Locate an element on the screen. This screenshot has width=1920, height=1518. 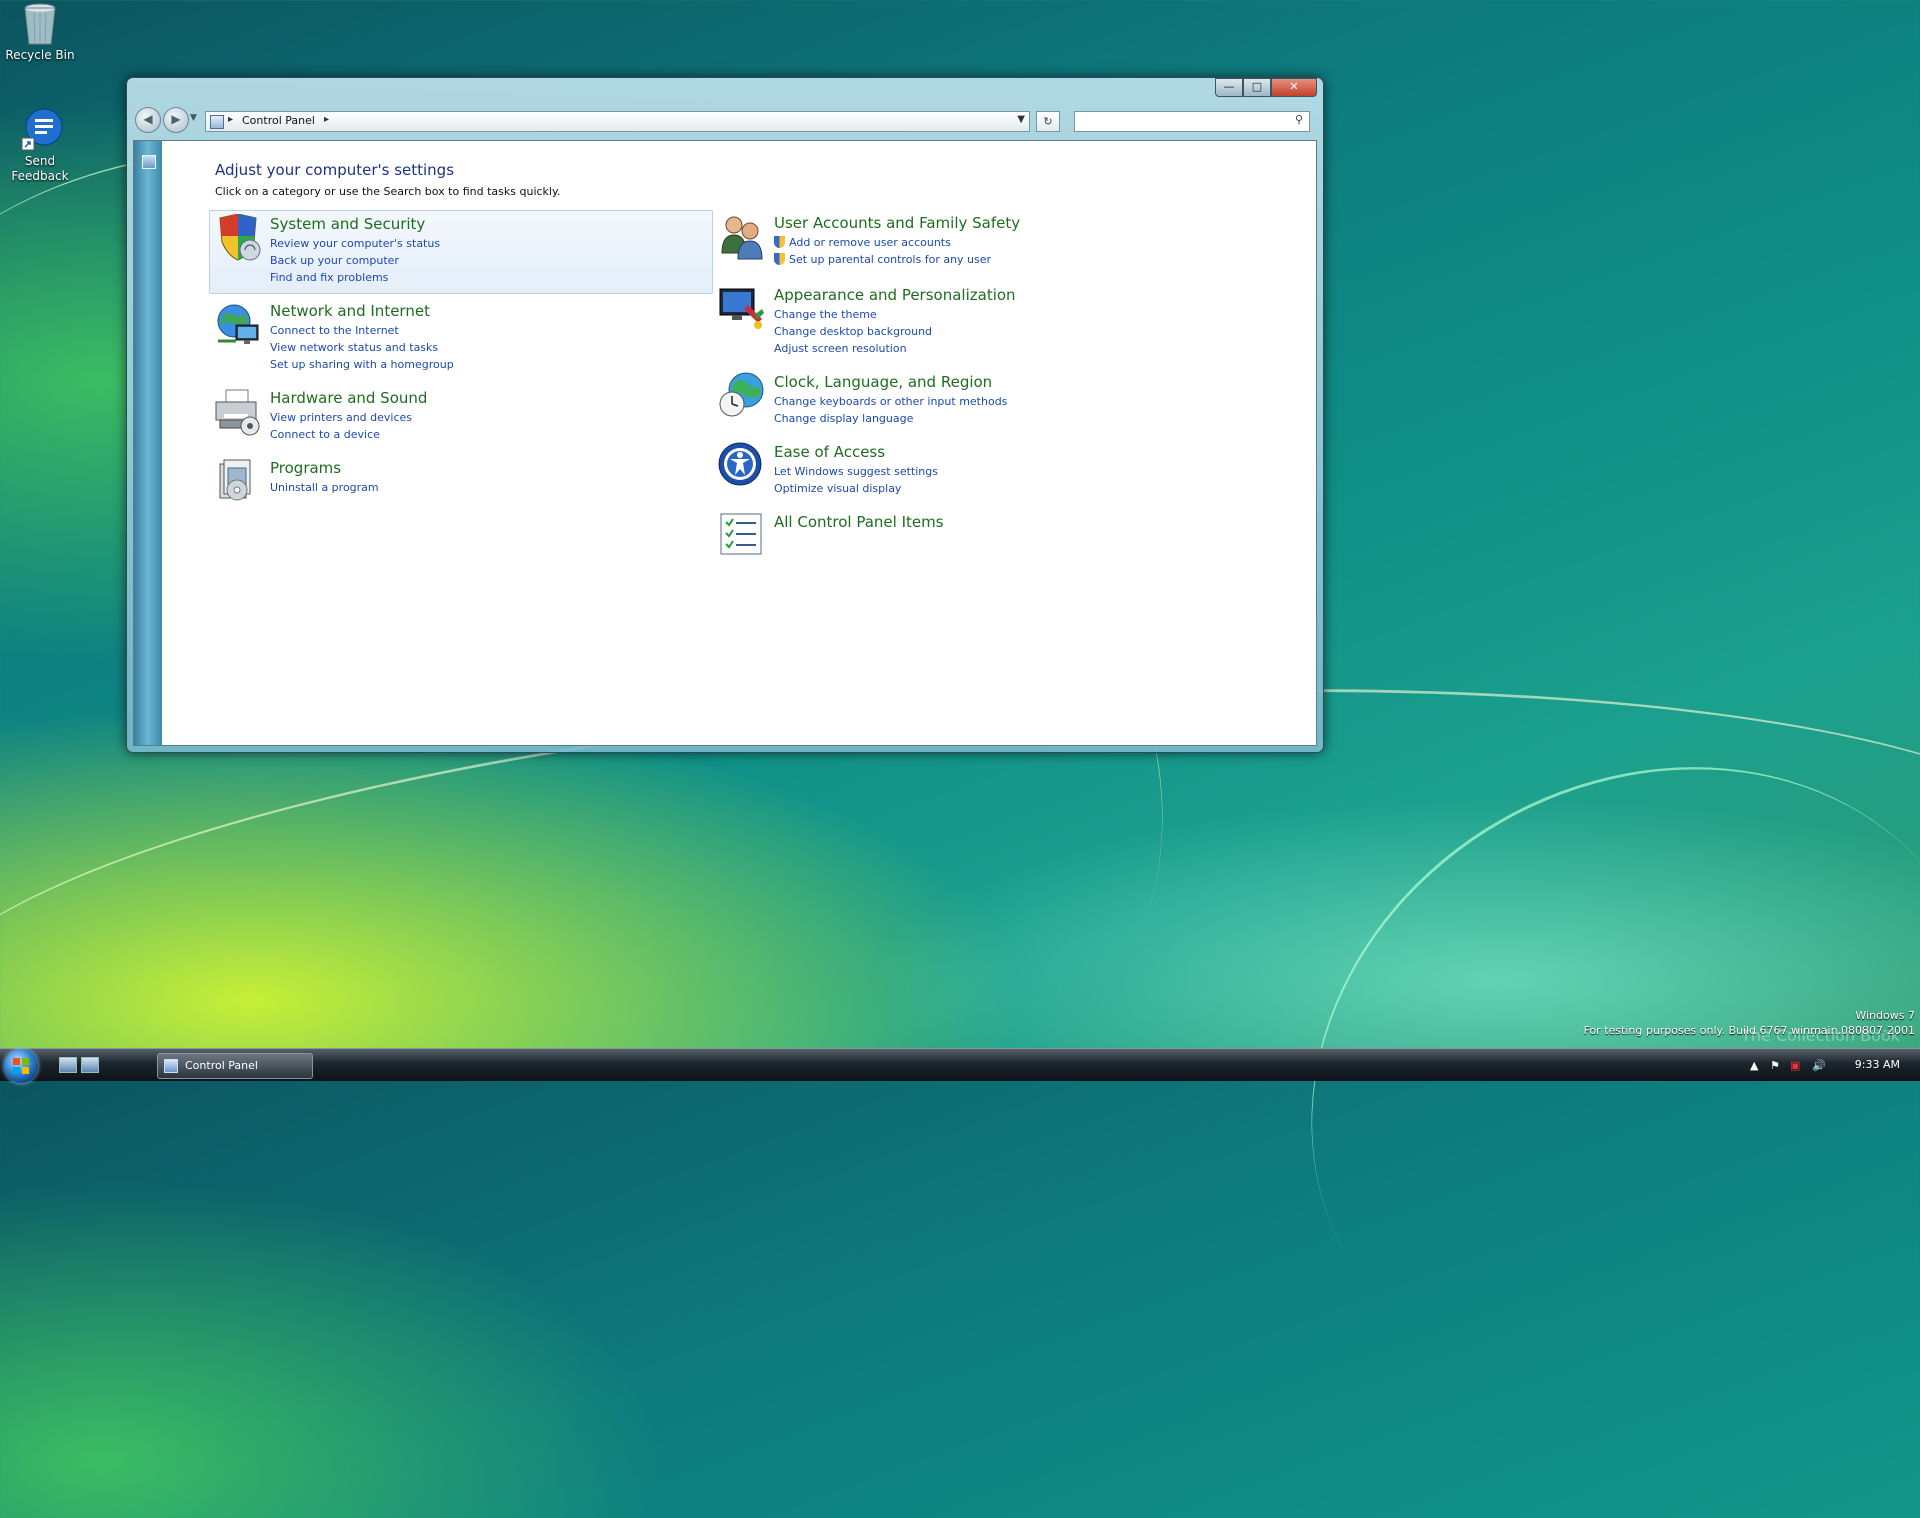
category-title: Appearance and Personalization is located at coordinates (895, 295).